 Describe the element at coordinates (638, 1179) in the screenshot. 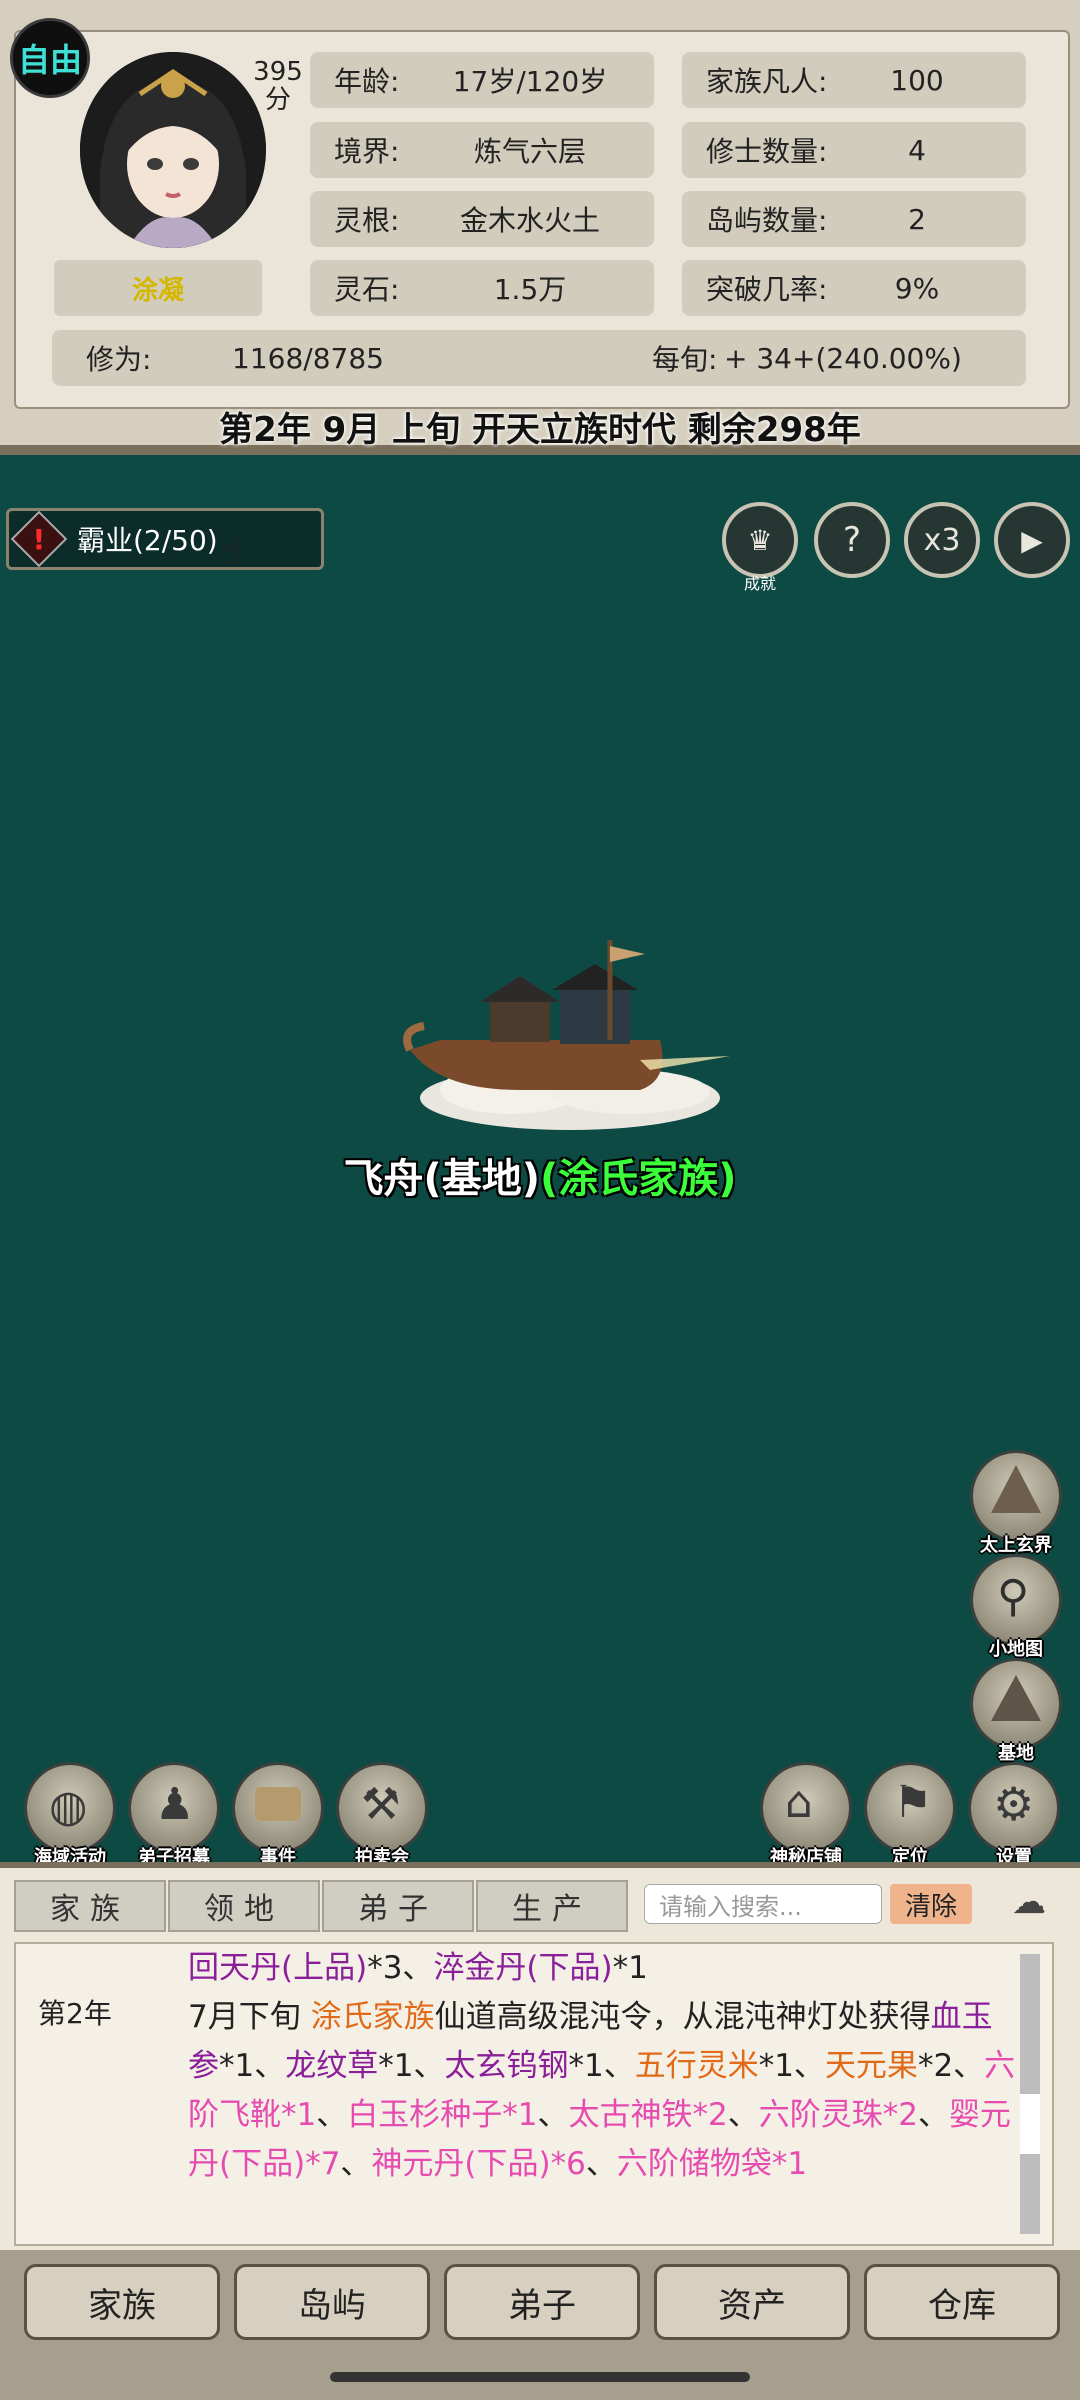

I see `ship-family: (涂氏家族)` at that location.